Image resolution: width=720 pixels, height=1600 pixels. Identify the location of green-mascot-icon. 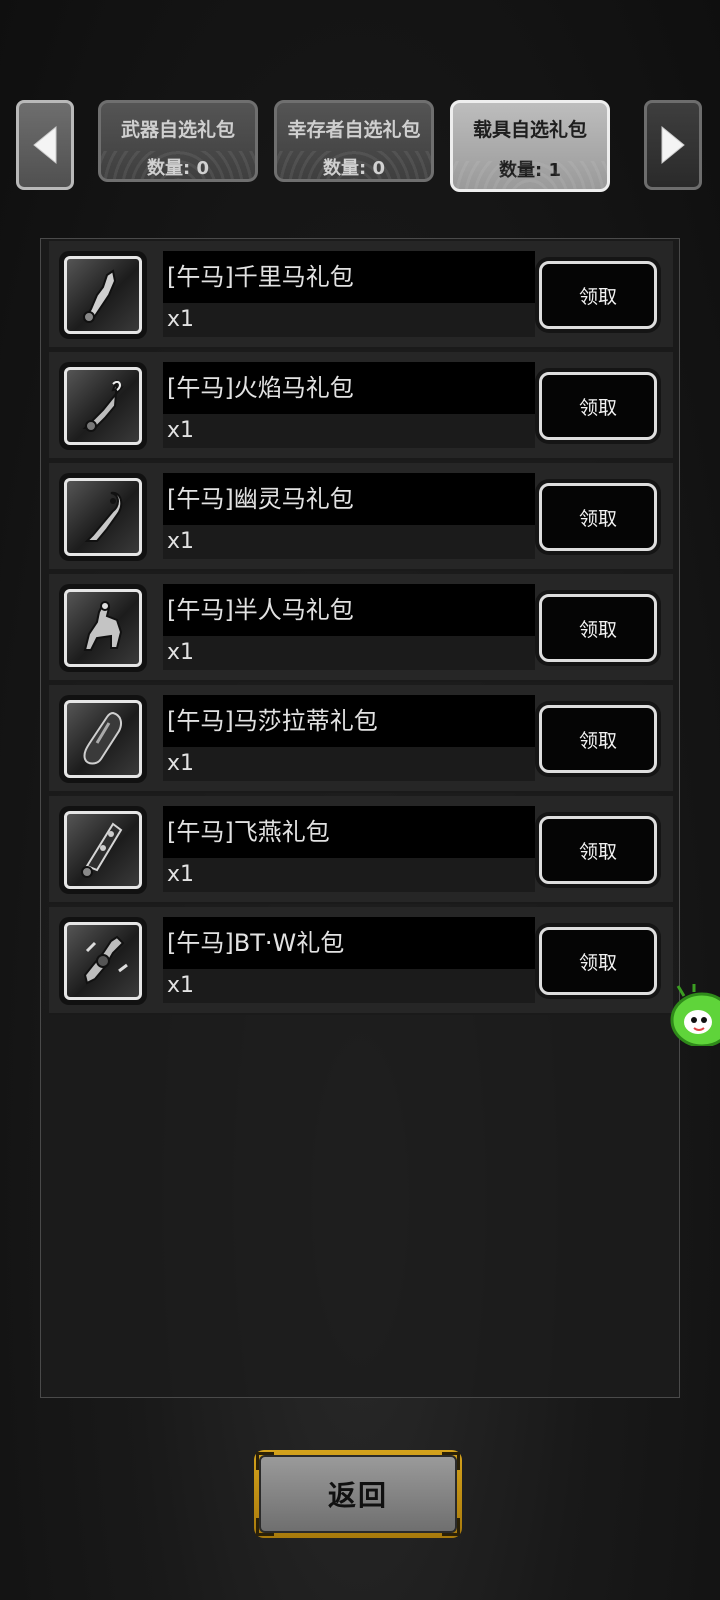
(695, 1016).